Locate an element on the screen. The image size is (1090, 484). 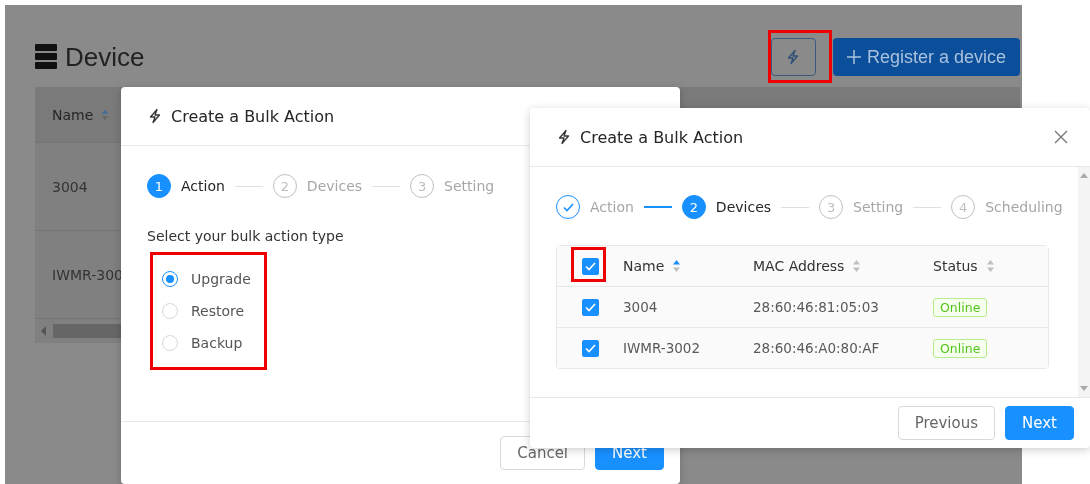
scrollbar is located at coordinates (1084, 282).